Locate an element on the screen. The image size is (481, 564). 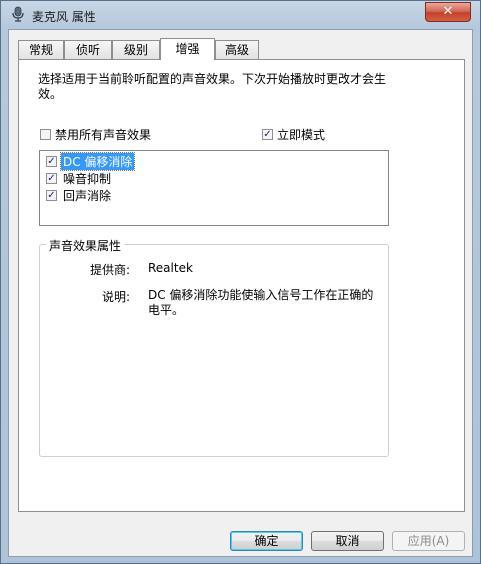
microphone-icon is located at coordinates (18, 14).